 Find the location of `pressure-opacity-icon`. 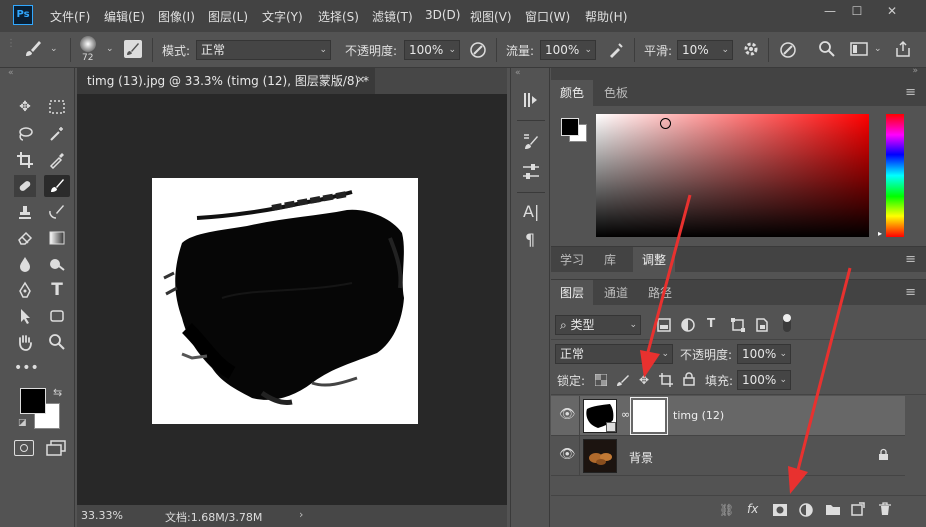

pressure-opacity-icon is located at coordinates (478, 51).